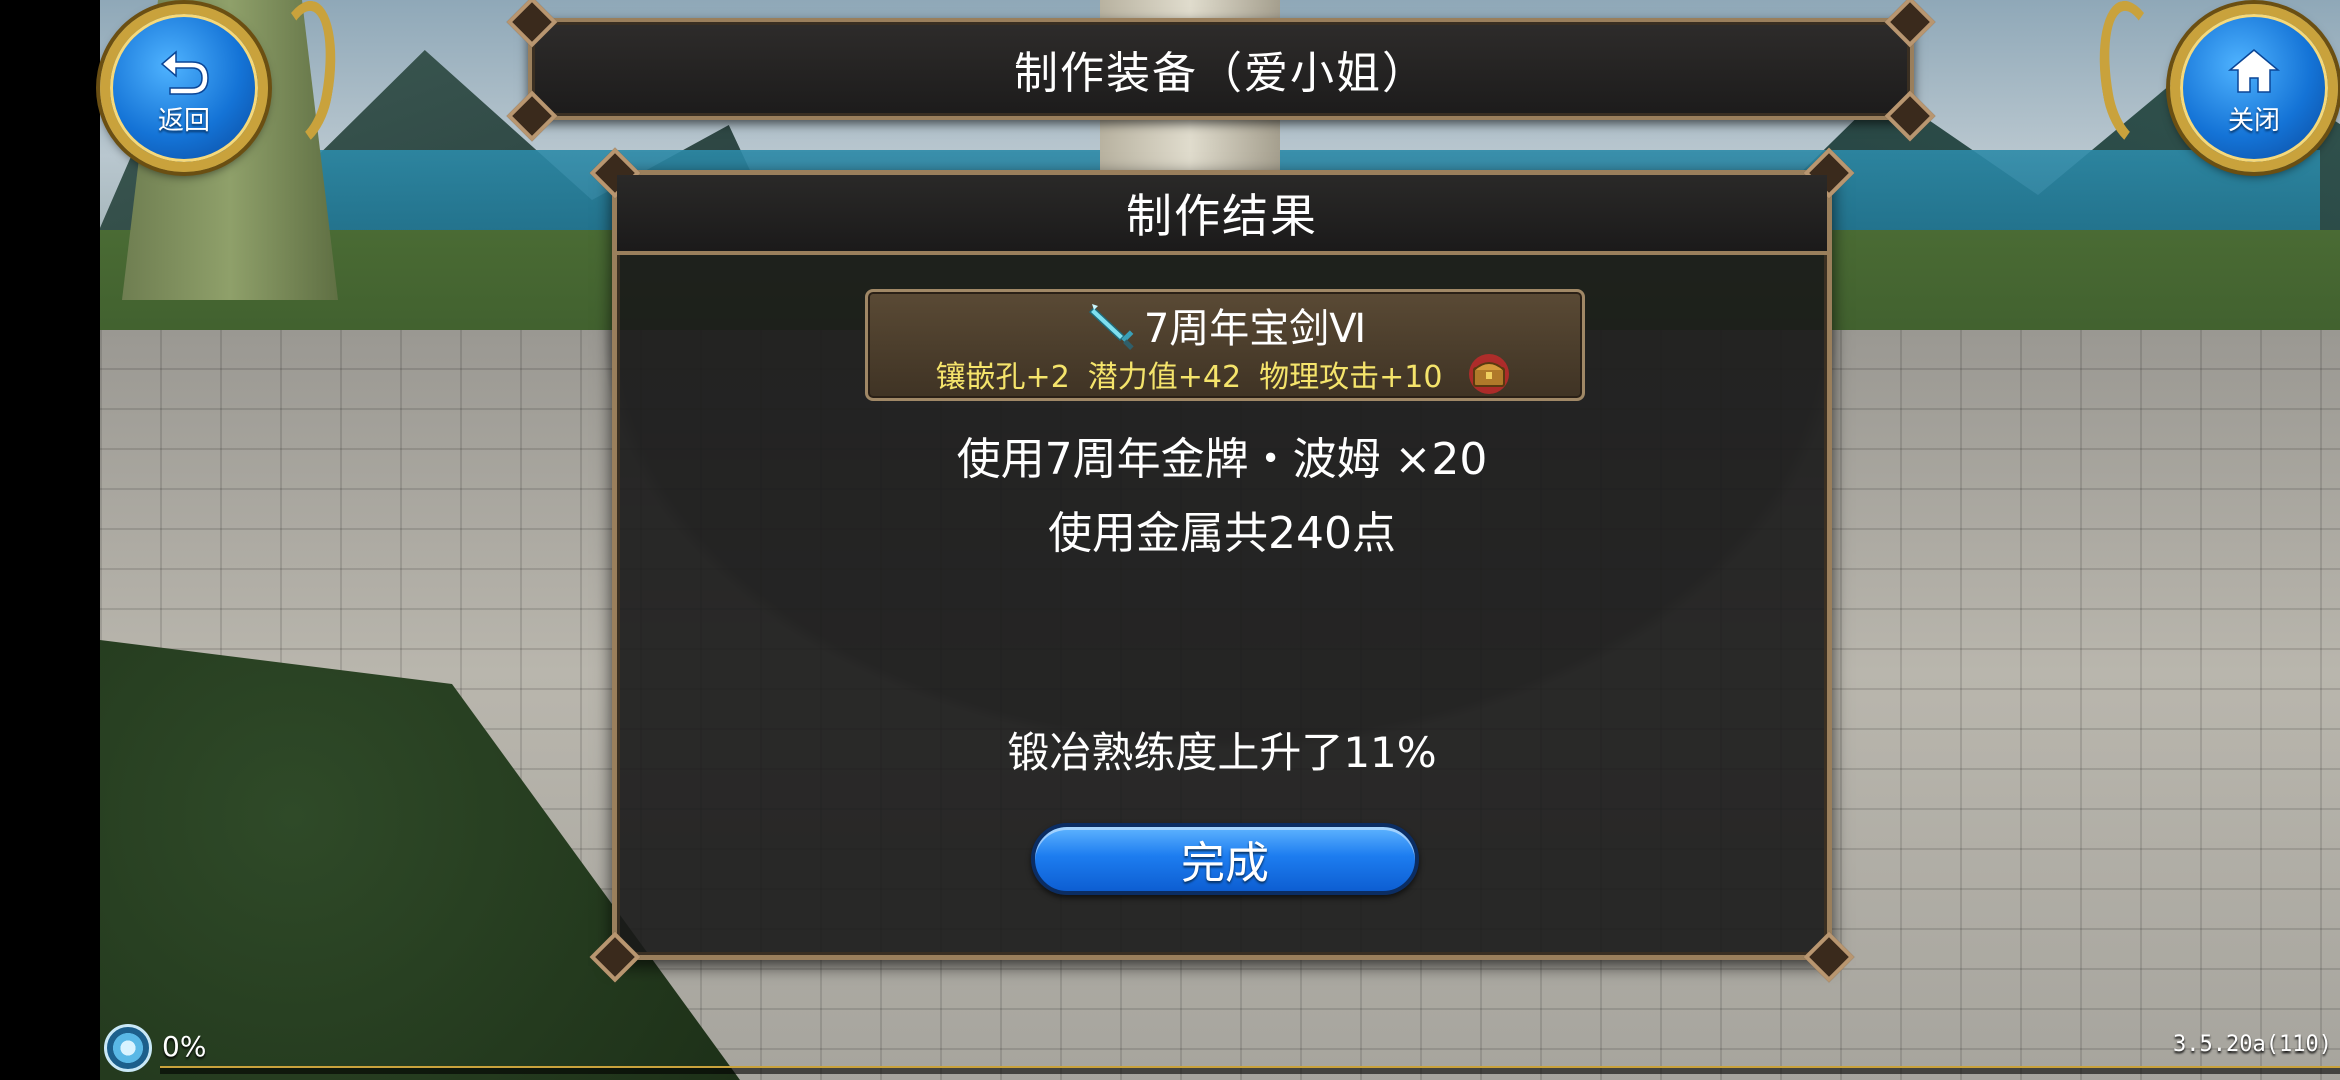  What do you see at coordinates (1111, 327) in the screenshot?
I see `sword-icon` at bounding box center [1111, 327].